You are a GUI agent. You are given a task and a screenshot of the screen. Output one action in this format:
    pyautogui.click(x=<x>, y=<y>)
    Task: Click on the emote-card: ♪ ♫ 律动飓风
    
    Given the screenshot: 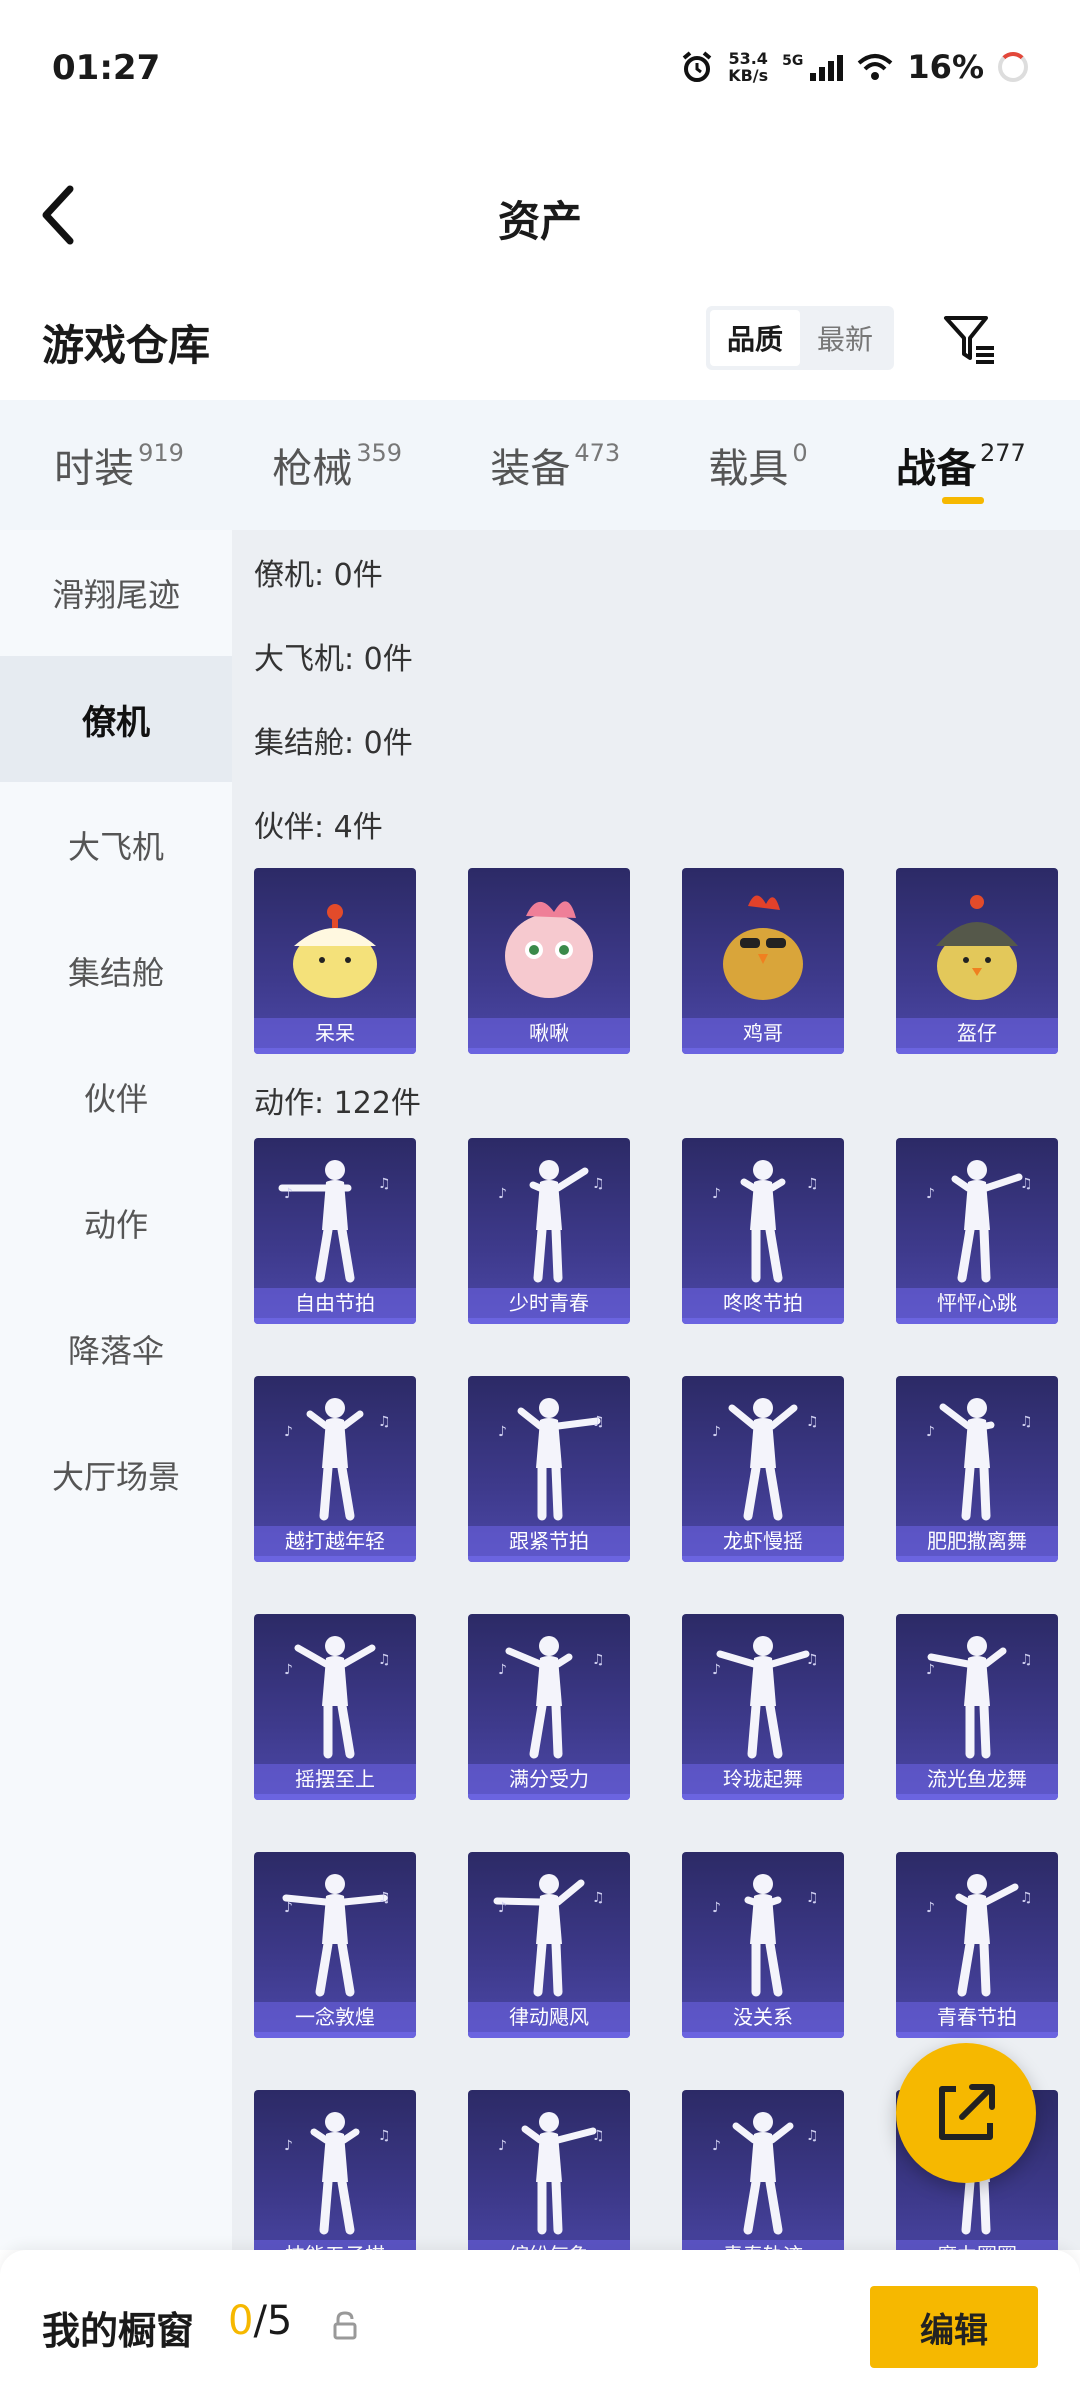 What is the action you would take?
    pyautogui.click(x=549, y=1945)
    